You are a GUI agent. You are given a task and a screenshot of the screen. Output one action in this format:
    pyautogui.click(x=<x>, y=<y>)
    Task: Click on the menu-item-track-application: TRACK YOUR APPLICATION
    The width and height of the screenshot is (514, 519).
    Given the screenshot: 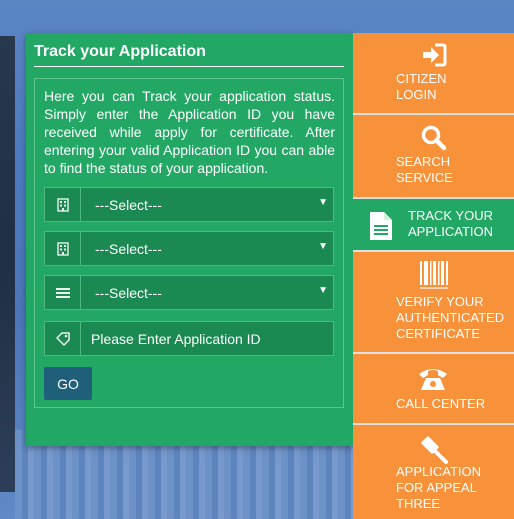 What is the action you would take?
    pyautogui.click(x=433, y=225)
    